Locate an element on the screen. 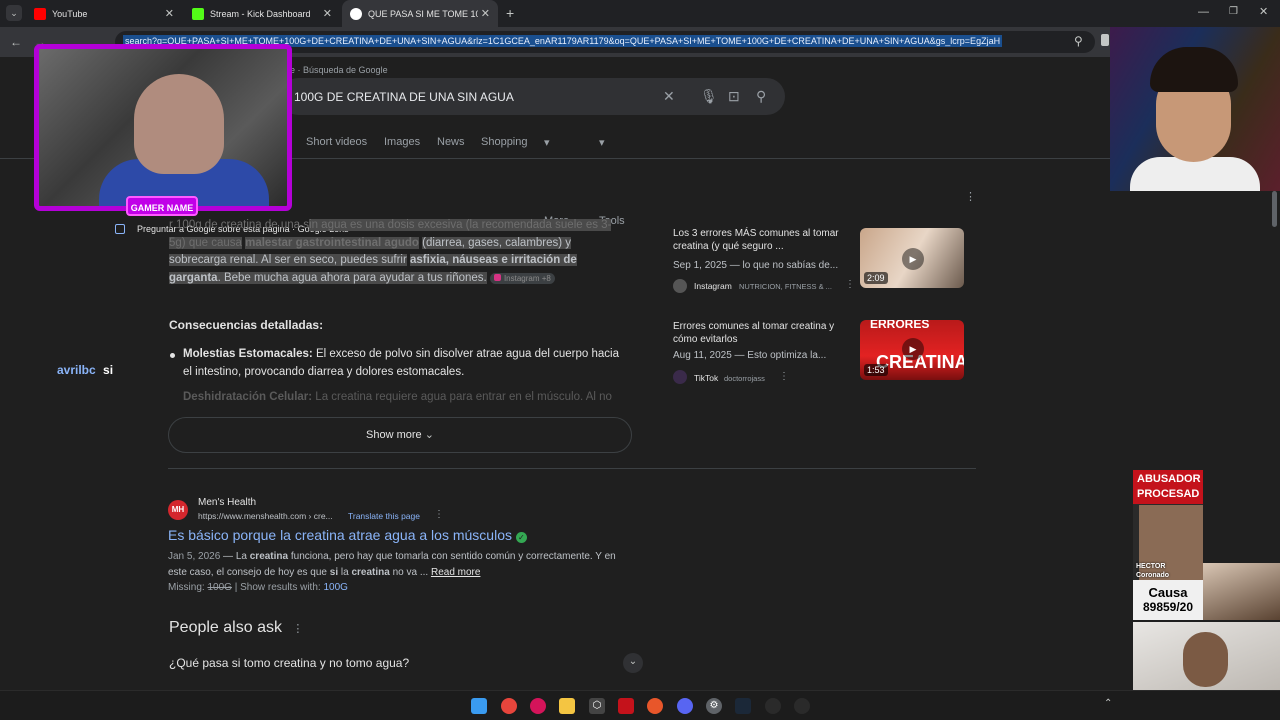 Image resolution: width=1280 pixels, height=720 pixels. clear-icon: ✕ is located at coordinates (669, 96).